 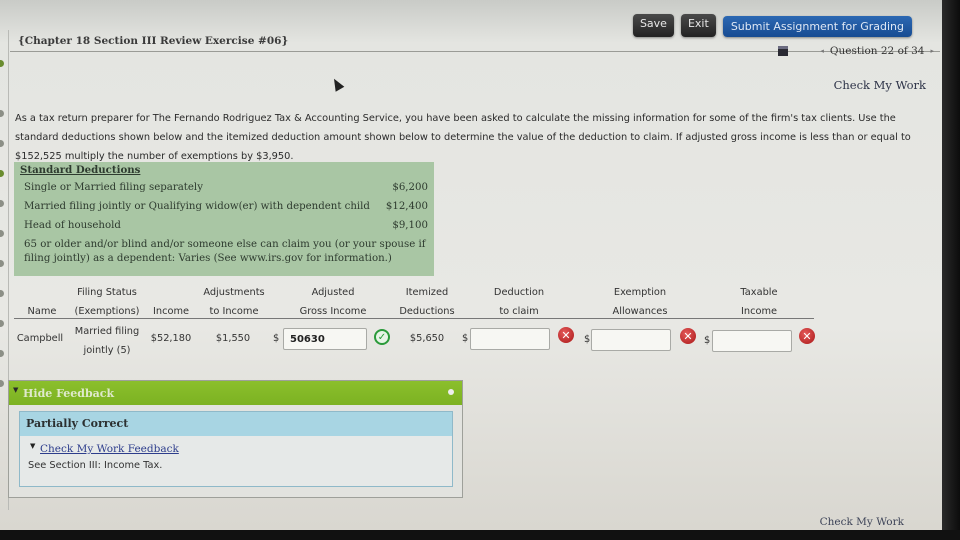 What do you see at coordinates (640, 302) in the screenshot?
I see `column-header-exemption: Exemption Allowances` at bounding box center [640, 302].